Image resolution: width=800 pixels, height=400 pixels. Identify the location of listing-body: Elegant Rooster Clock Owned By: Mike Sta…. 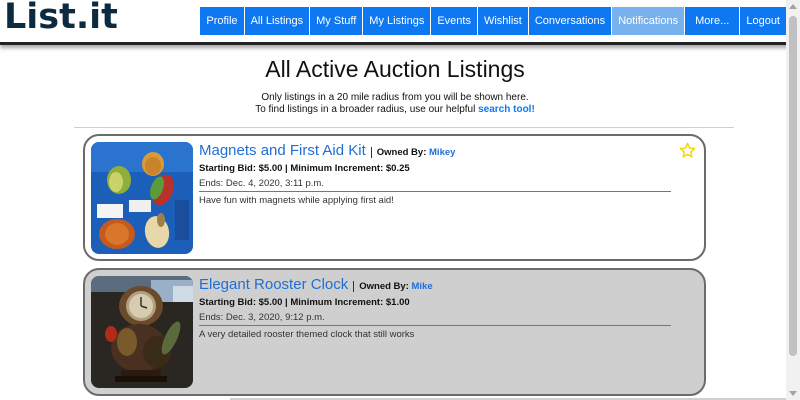
(439, 308).